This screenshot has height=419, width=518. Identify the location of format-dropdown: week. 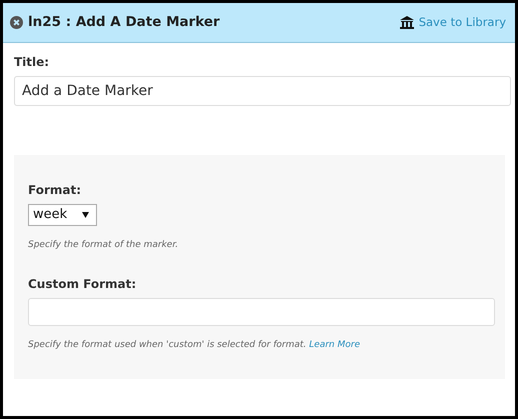
(62, 215).